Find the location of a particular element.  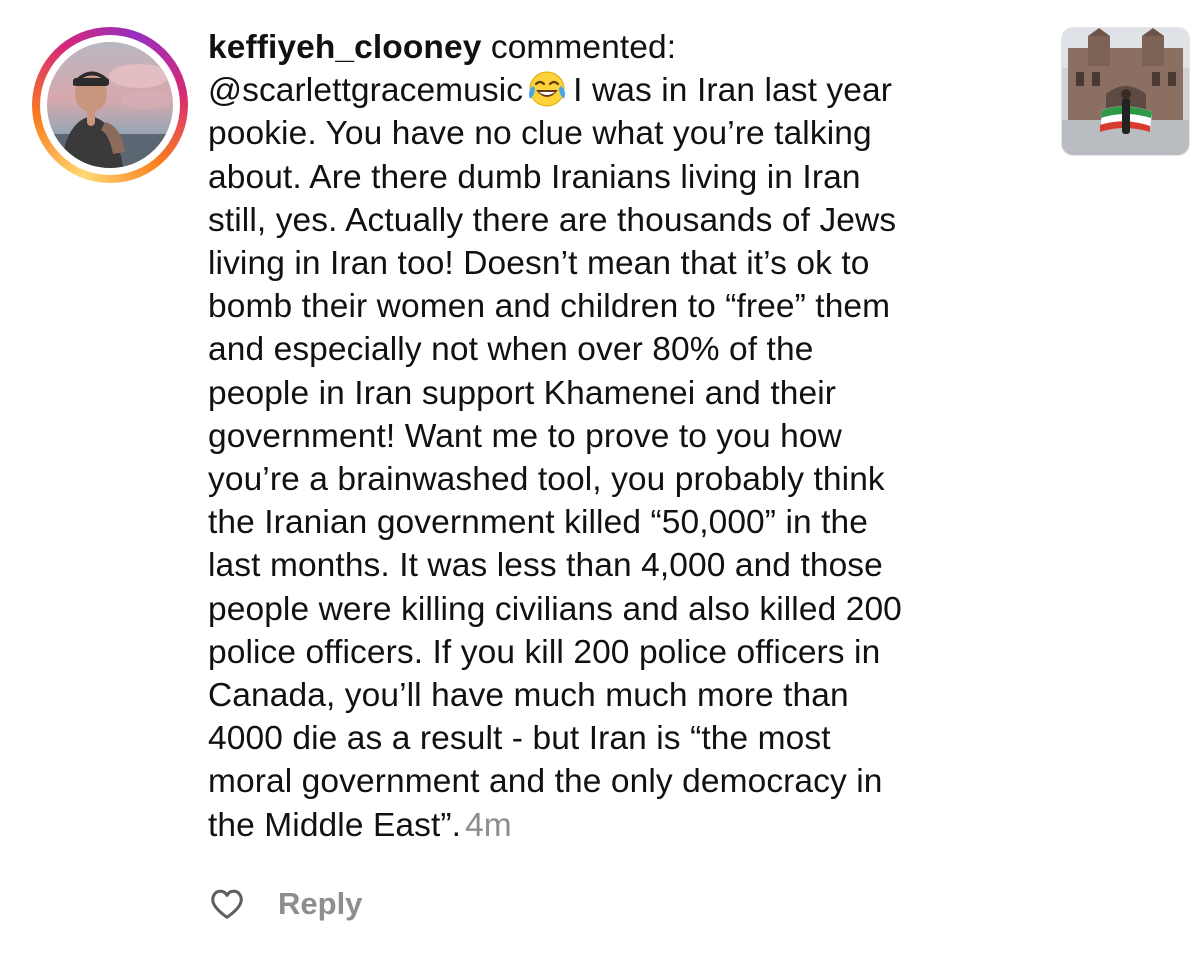

face-with-tears-of-joy-icon is located at coordinates (547, 89).